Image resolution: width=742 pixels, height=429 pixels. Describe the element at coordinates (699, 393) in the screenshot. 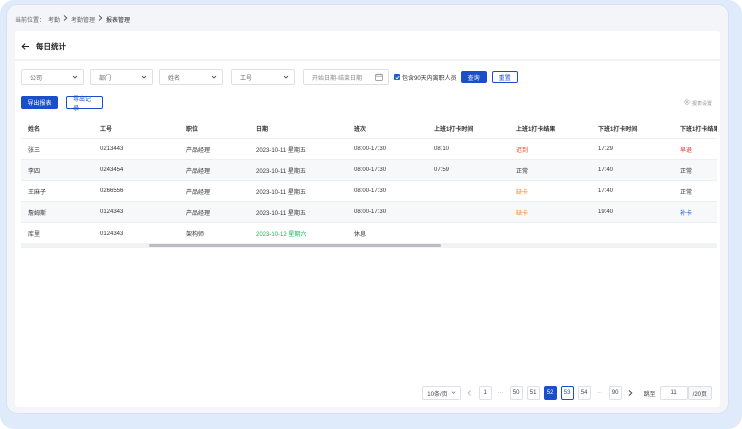

I see `total-pages: /20页` at that location.